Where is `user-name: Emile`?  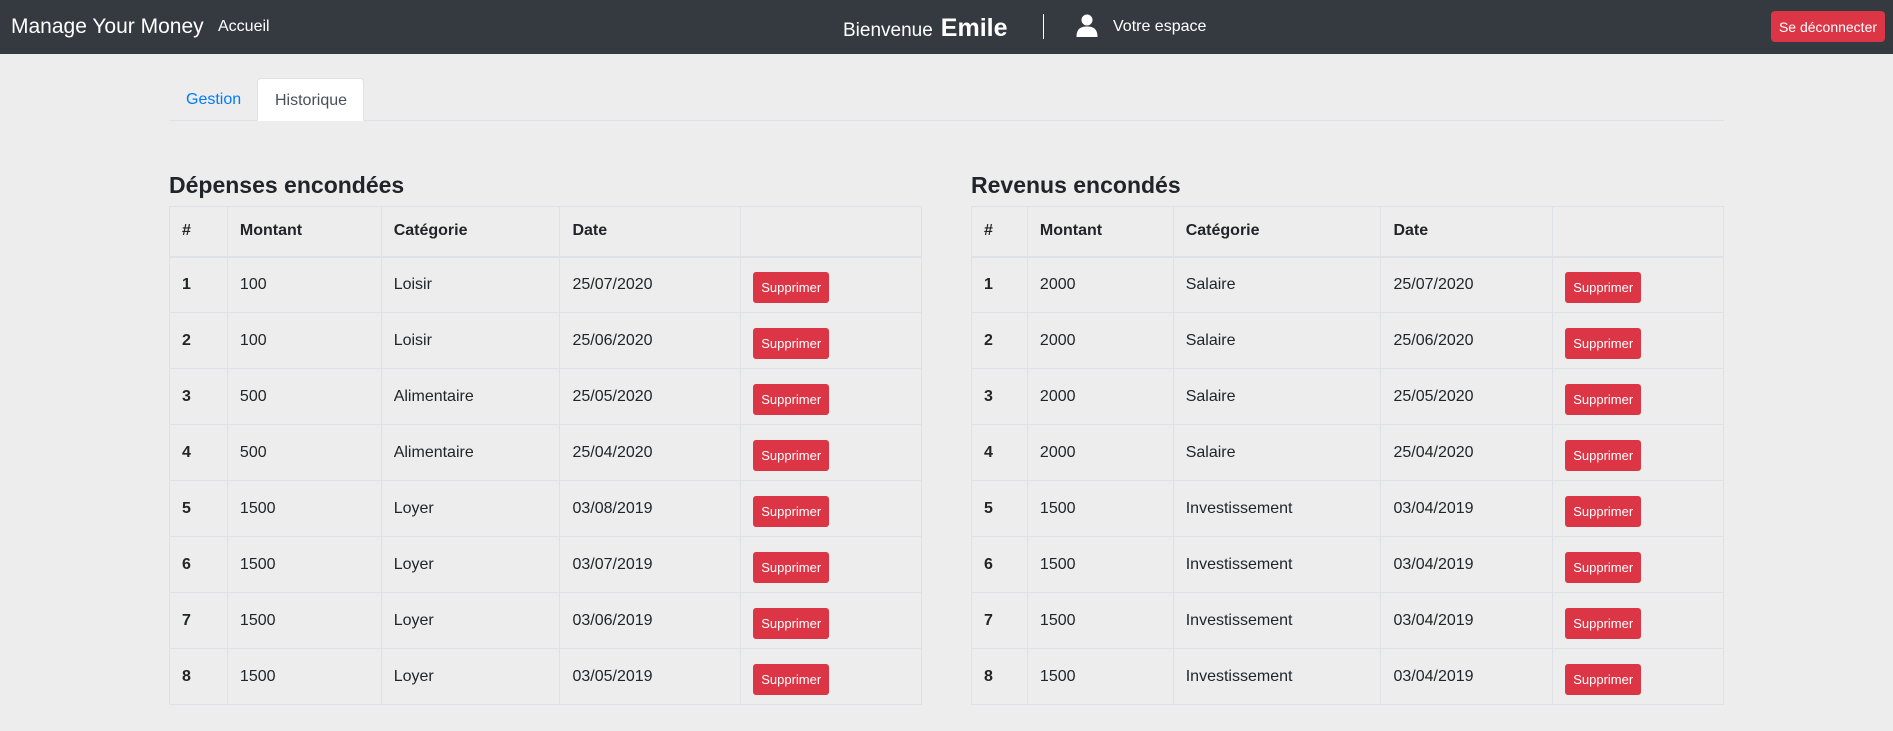
user-name: Emile is located at coordinates (974, 28).